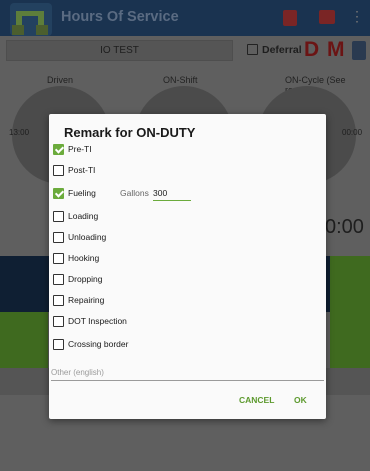 This screenshot has height=471, width=370. I want to click on ok-button: OK, so click(300, 400).